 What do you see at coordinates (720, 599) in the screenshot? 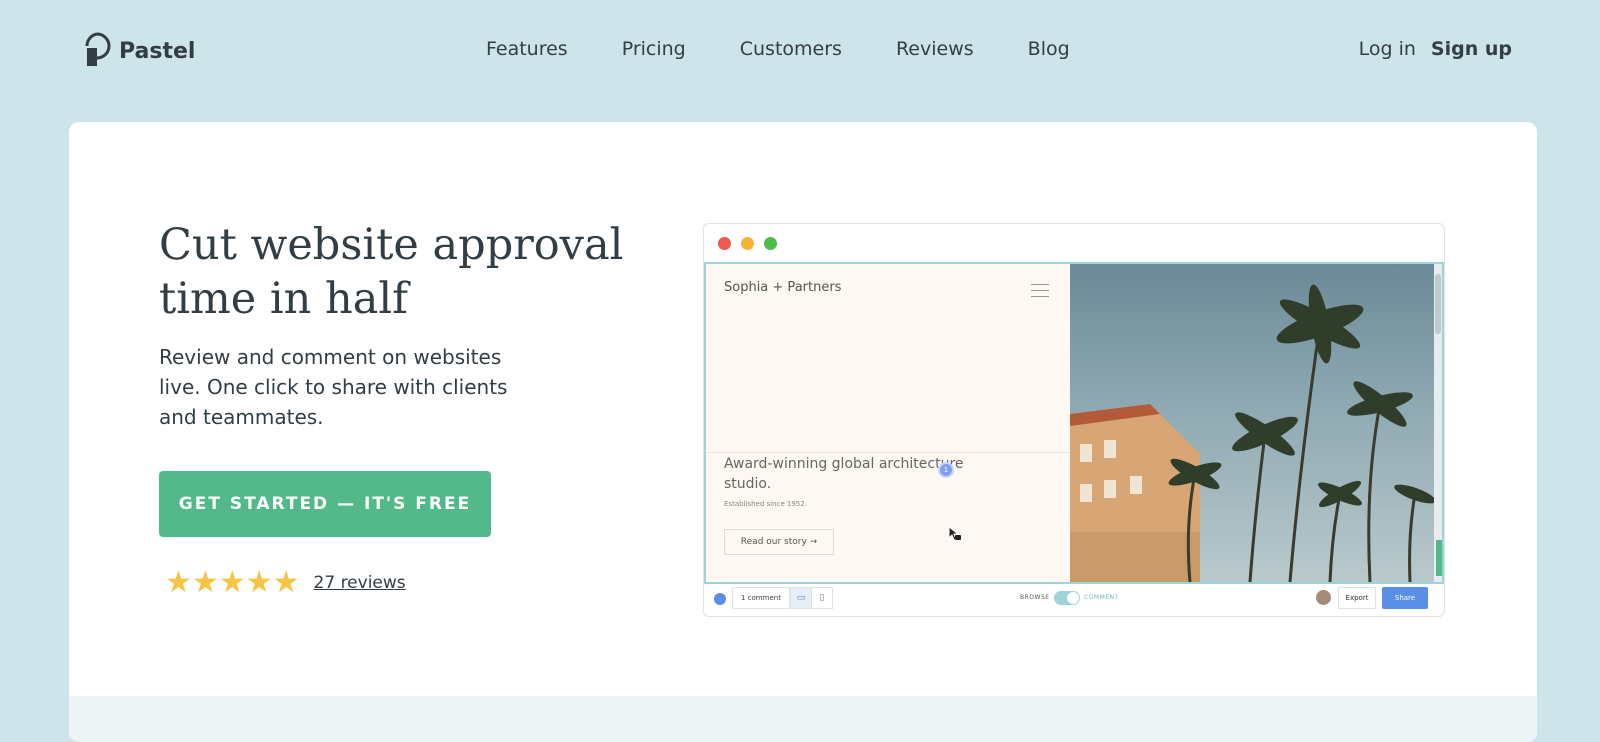
I see `pastel-mini-logo-icon` at bounding box center [720, 599].